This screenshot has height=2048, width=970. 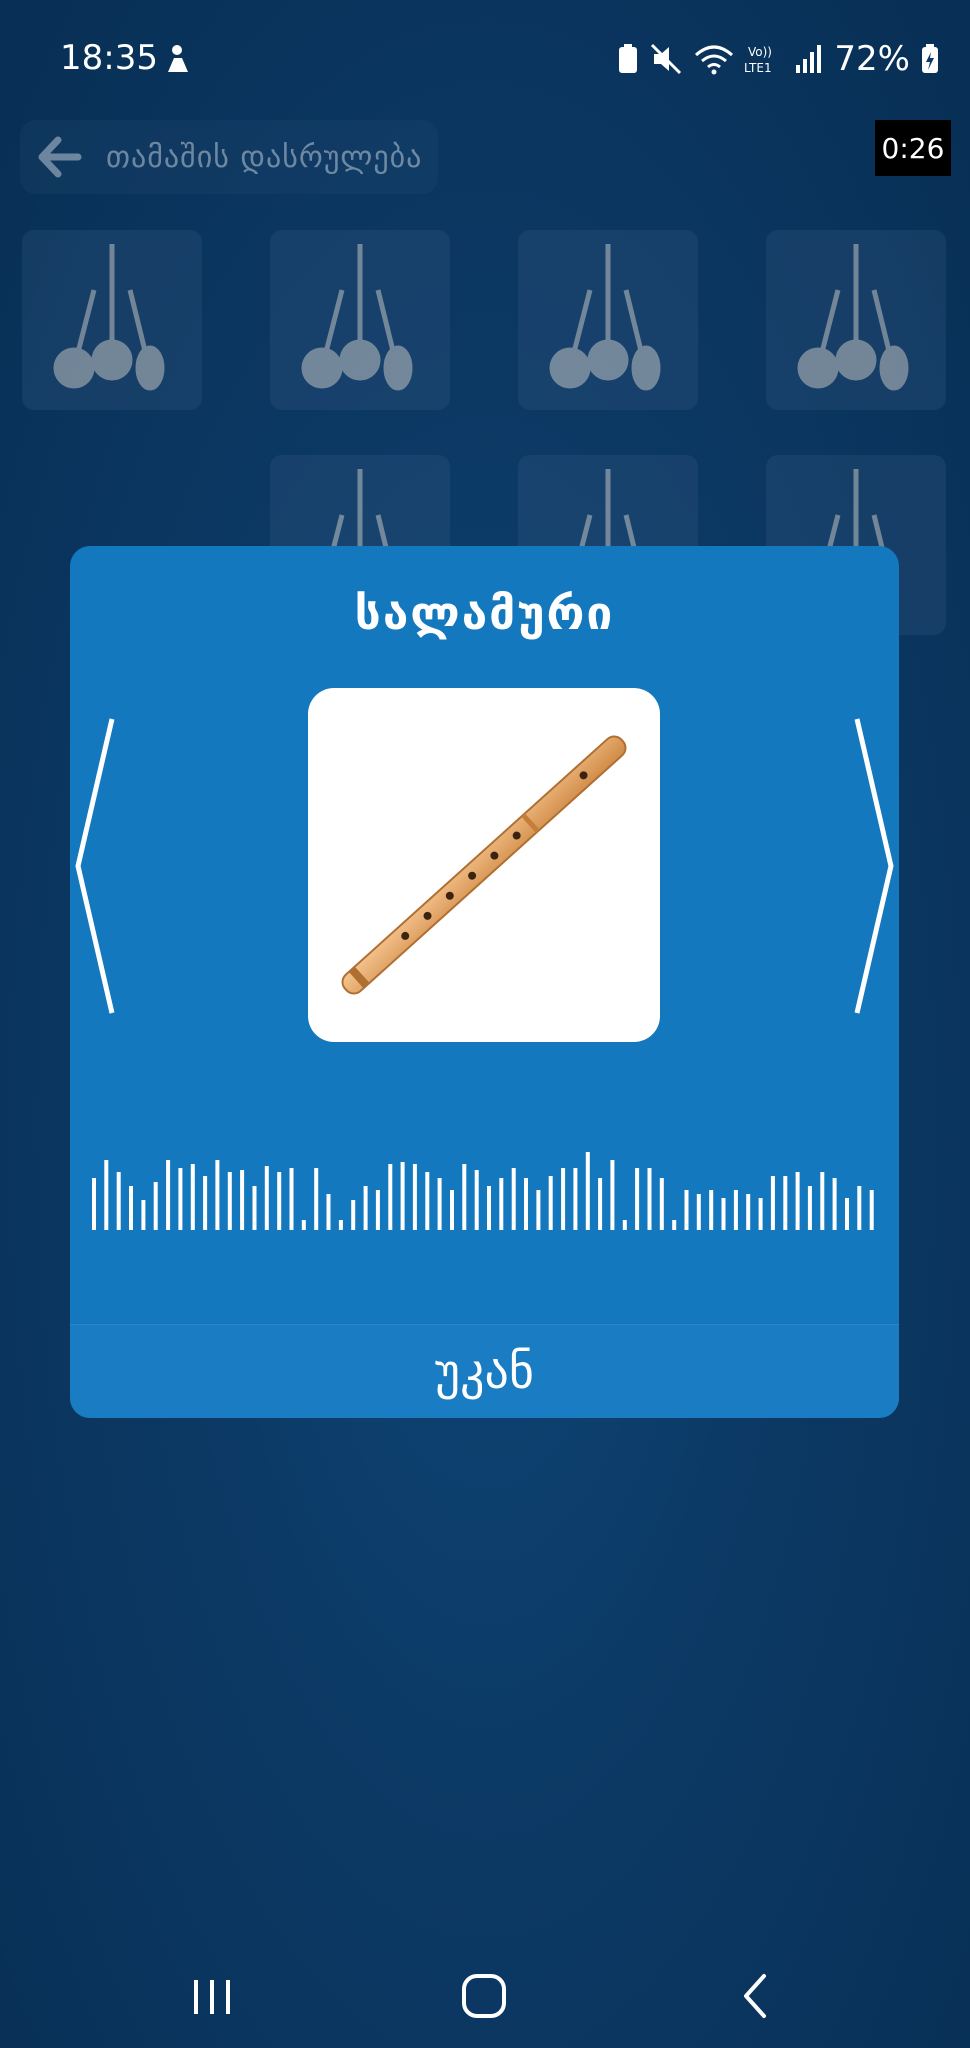 I want to click on battery-percent: 72%, so click(x=872, y=59).